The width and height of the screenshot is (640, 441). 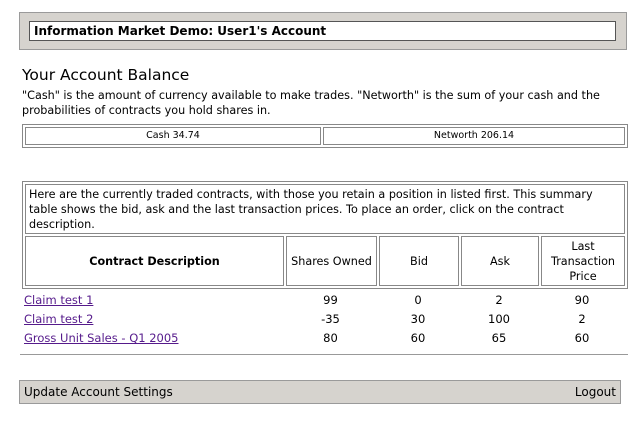 What do you see at coordinates (583, 261) in the screenshot?
I see `column-header-last-price: Last Transaction Price` at bounding box center [583, 261].